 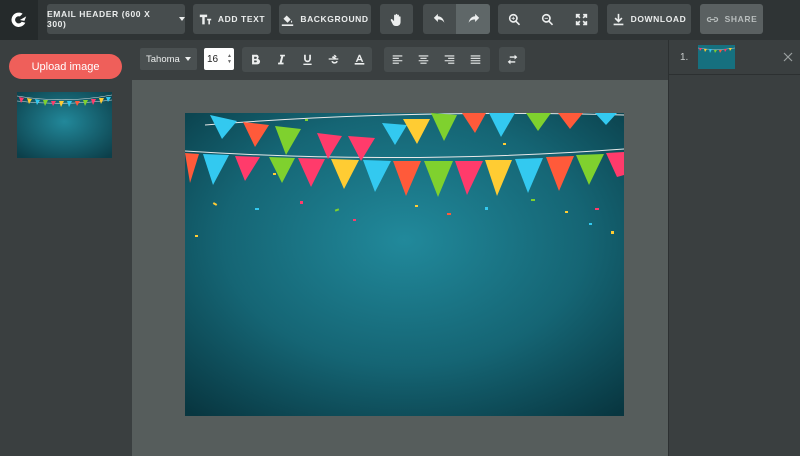 I want to click on pan-tool-button, so click(x=396, y=19).